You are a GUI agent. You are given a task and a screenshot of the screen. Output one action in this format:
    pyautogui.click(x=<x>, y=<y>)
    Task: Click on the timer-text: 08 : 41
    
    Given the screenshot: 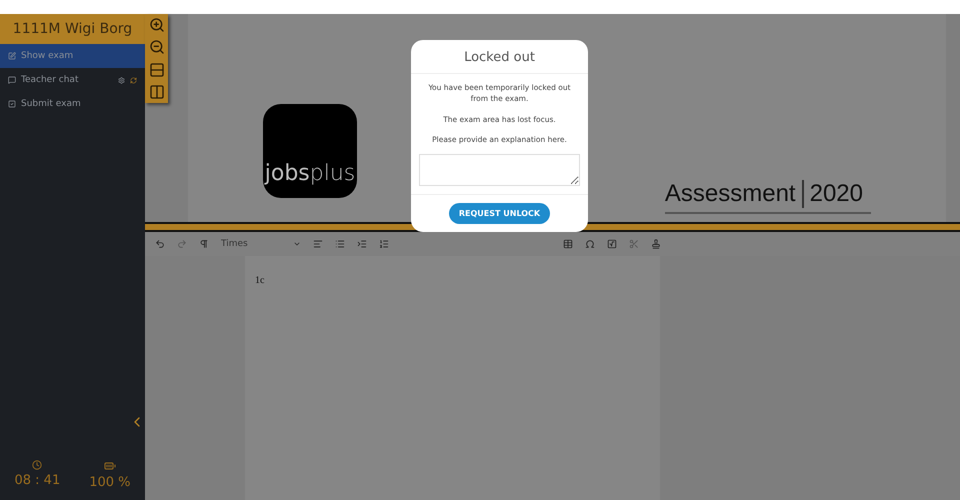 What is the action you would take?
    pyautogui.click(x=37, y=480)
    